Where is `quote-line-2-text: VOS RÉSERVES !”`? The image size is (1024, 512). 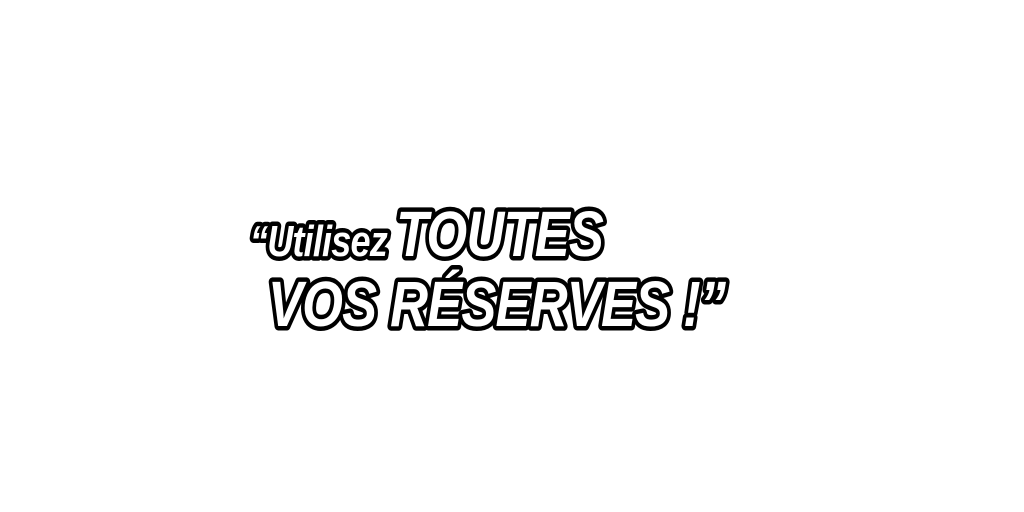
quote-line-2-text: VOS RÉSERVES !” is located at coordinates (497, 304).